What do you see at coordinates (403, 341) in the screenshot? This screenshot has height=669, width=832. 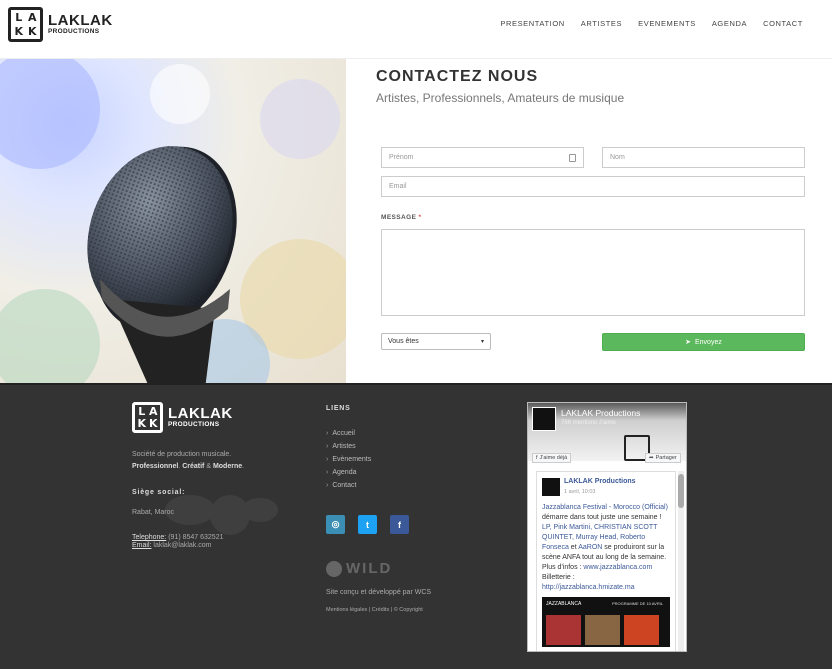 I see `select-value: Vous êtes` at bounding box center [403, 341].